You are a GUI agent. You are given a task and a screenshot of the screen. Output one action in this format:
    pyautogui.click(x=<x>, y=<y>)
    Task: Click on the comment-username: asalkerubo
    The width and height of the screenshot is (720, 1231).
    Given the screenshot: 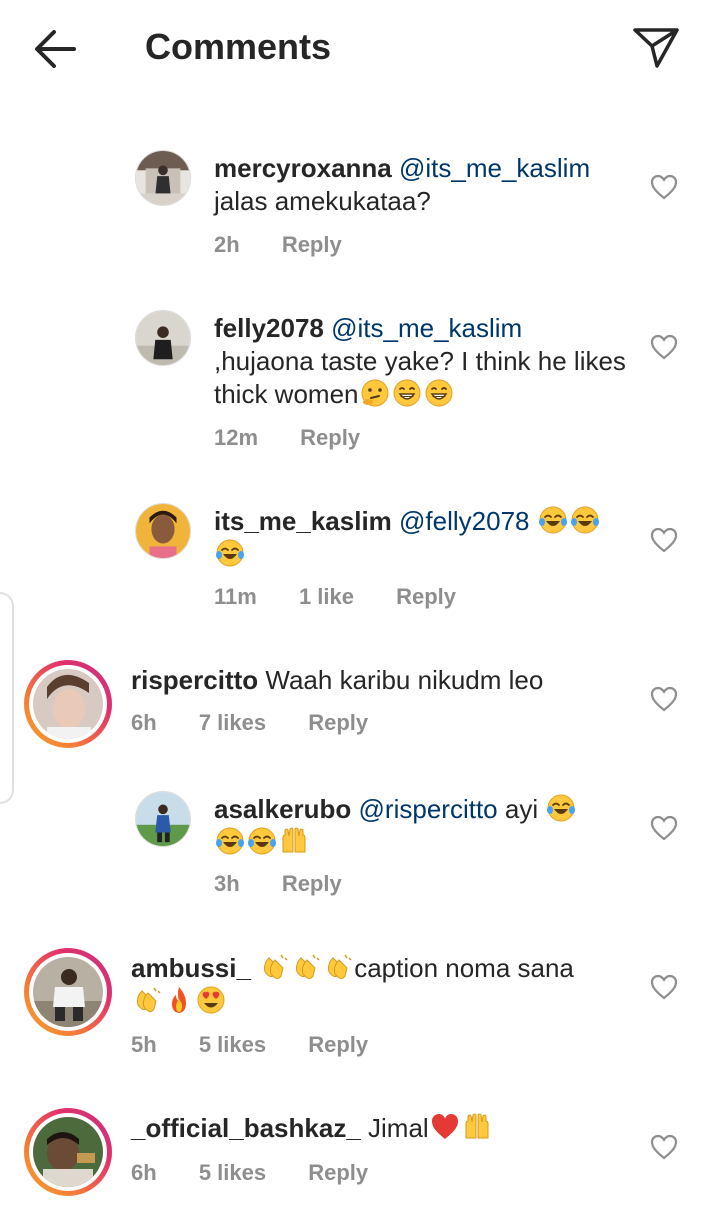 What is the action you would take?
    pyautogui.click(x=282, y=809)
    